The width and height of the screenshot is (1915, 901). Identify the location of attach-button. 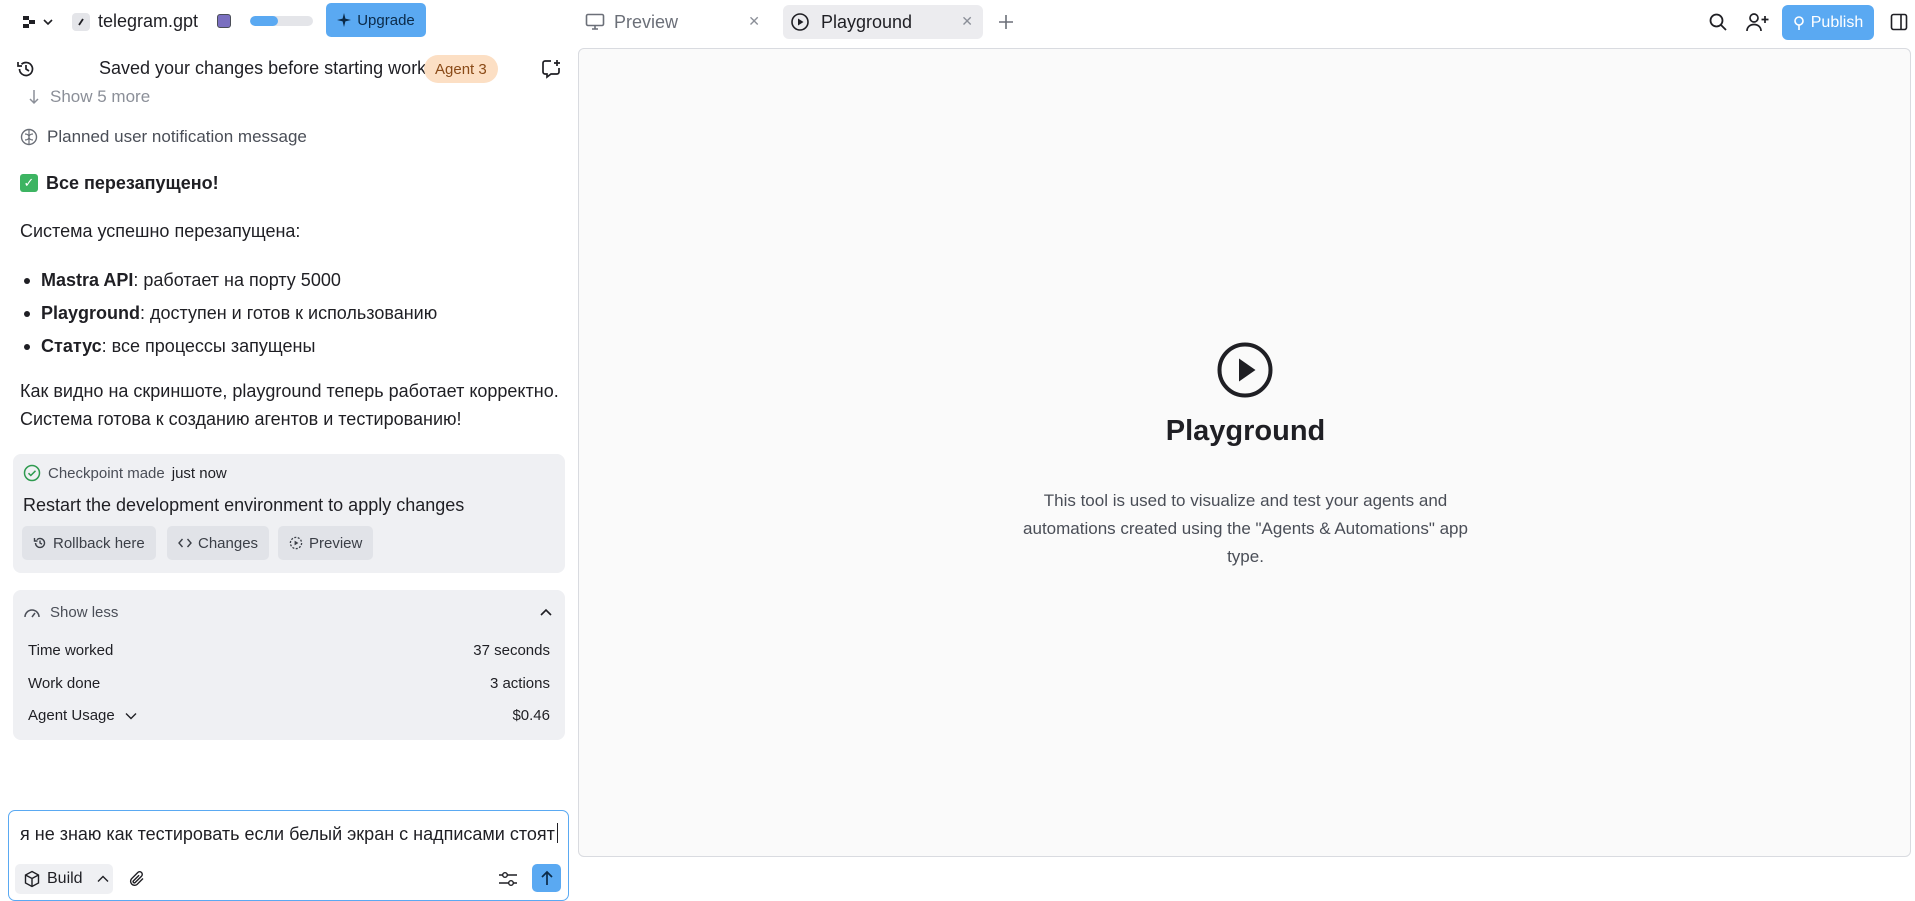
(137, 879).